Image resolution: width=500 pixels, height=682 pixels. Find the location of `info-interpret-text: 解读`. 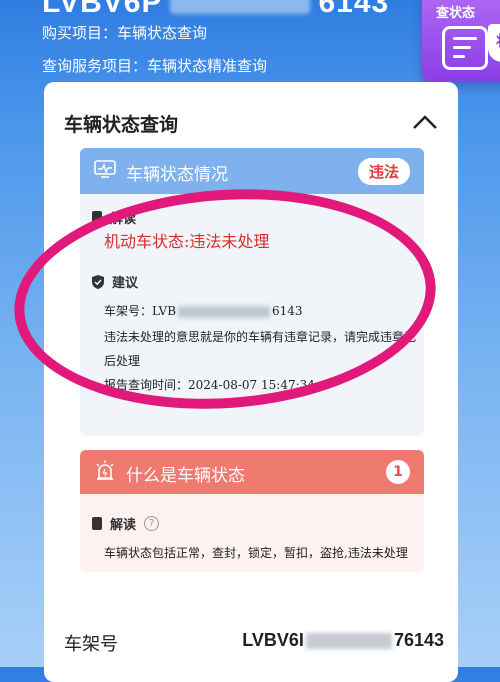

info-interpret-text: 解读 is located at coordinates (123, 525).